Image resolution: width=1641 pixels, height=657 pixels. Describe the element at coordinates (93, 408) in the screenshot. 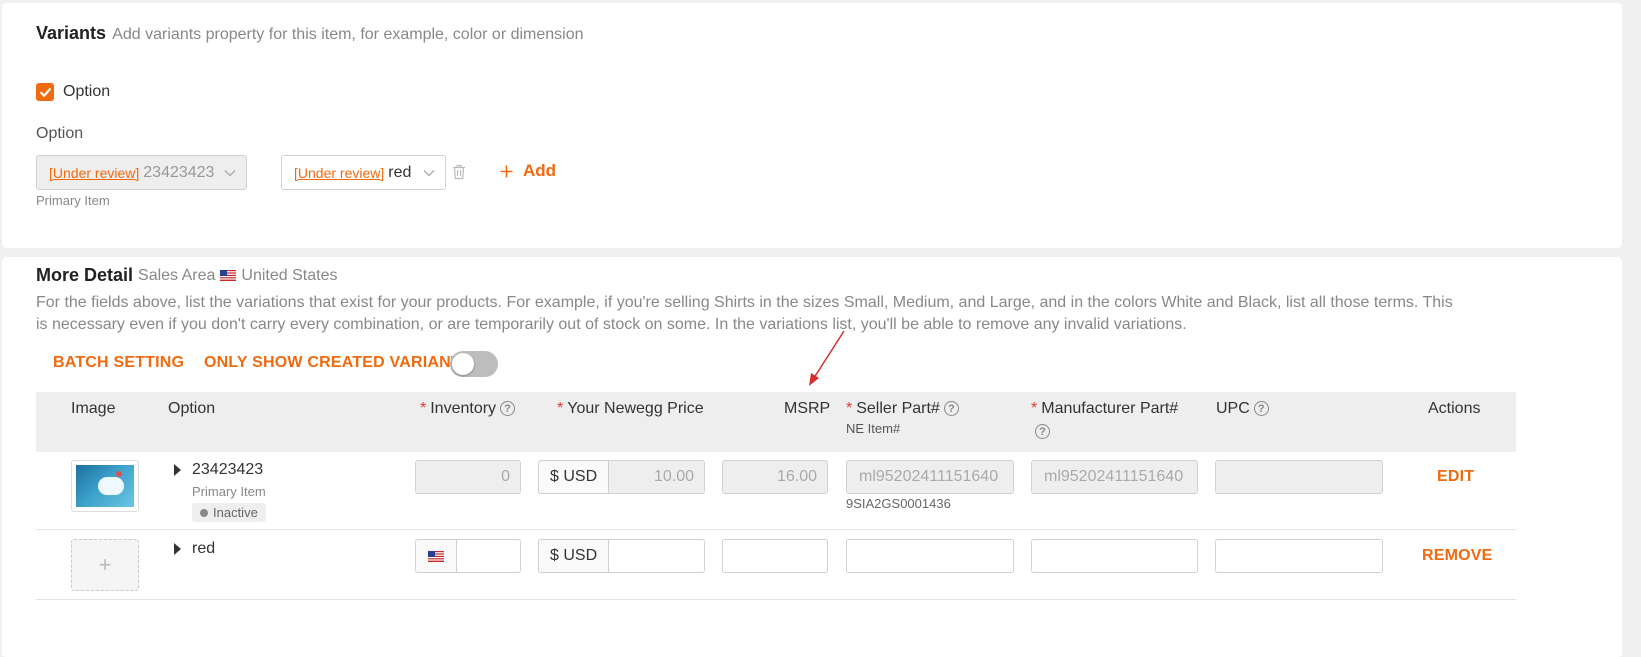

I see `header-image: Image` at that location.